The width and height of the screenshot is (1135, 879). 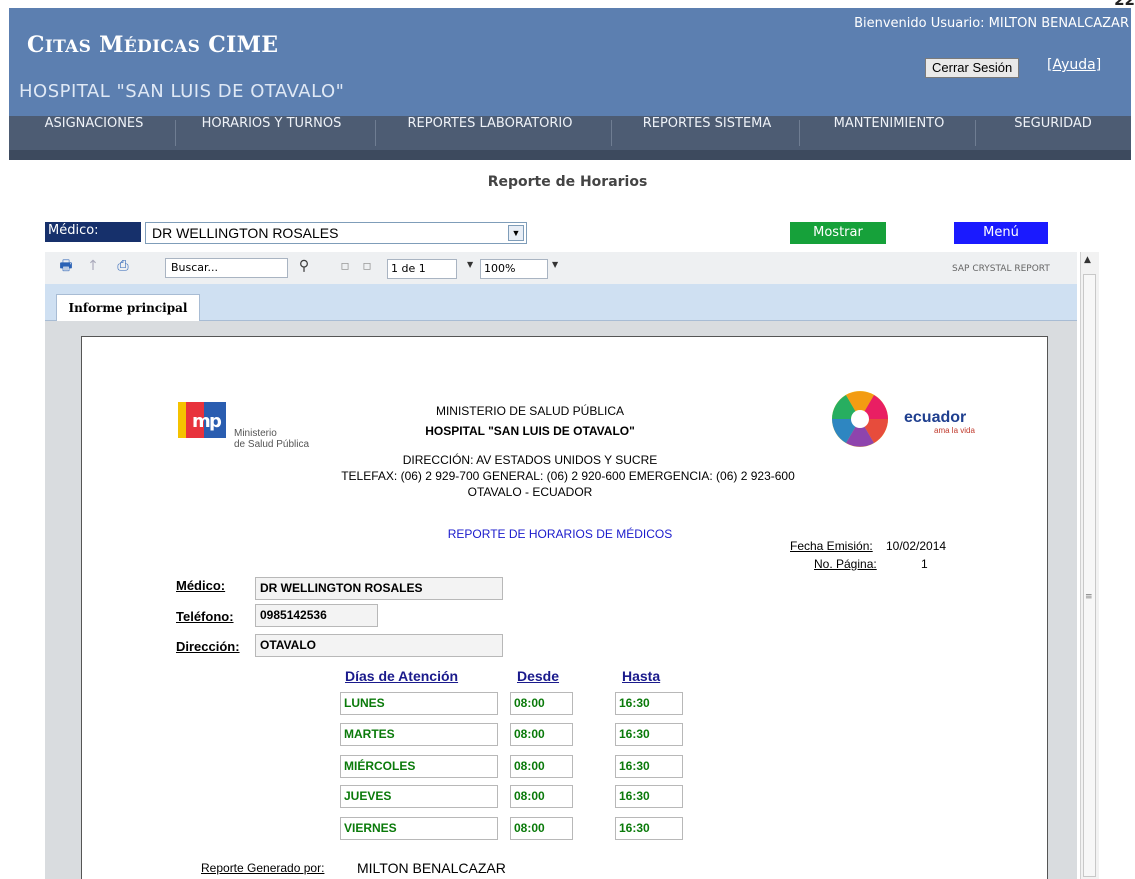 What do you see at coordinates (1087, 260) in the screenshot?
I see `scroll-up-icon: ▲` at bounding box center [1087, 260].